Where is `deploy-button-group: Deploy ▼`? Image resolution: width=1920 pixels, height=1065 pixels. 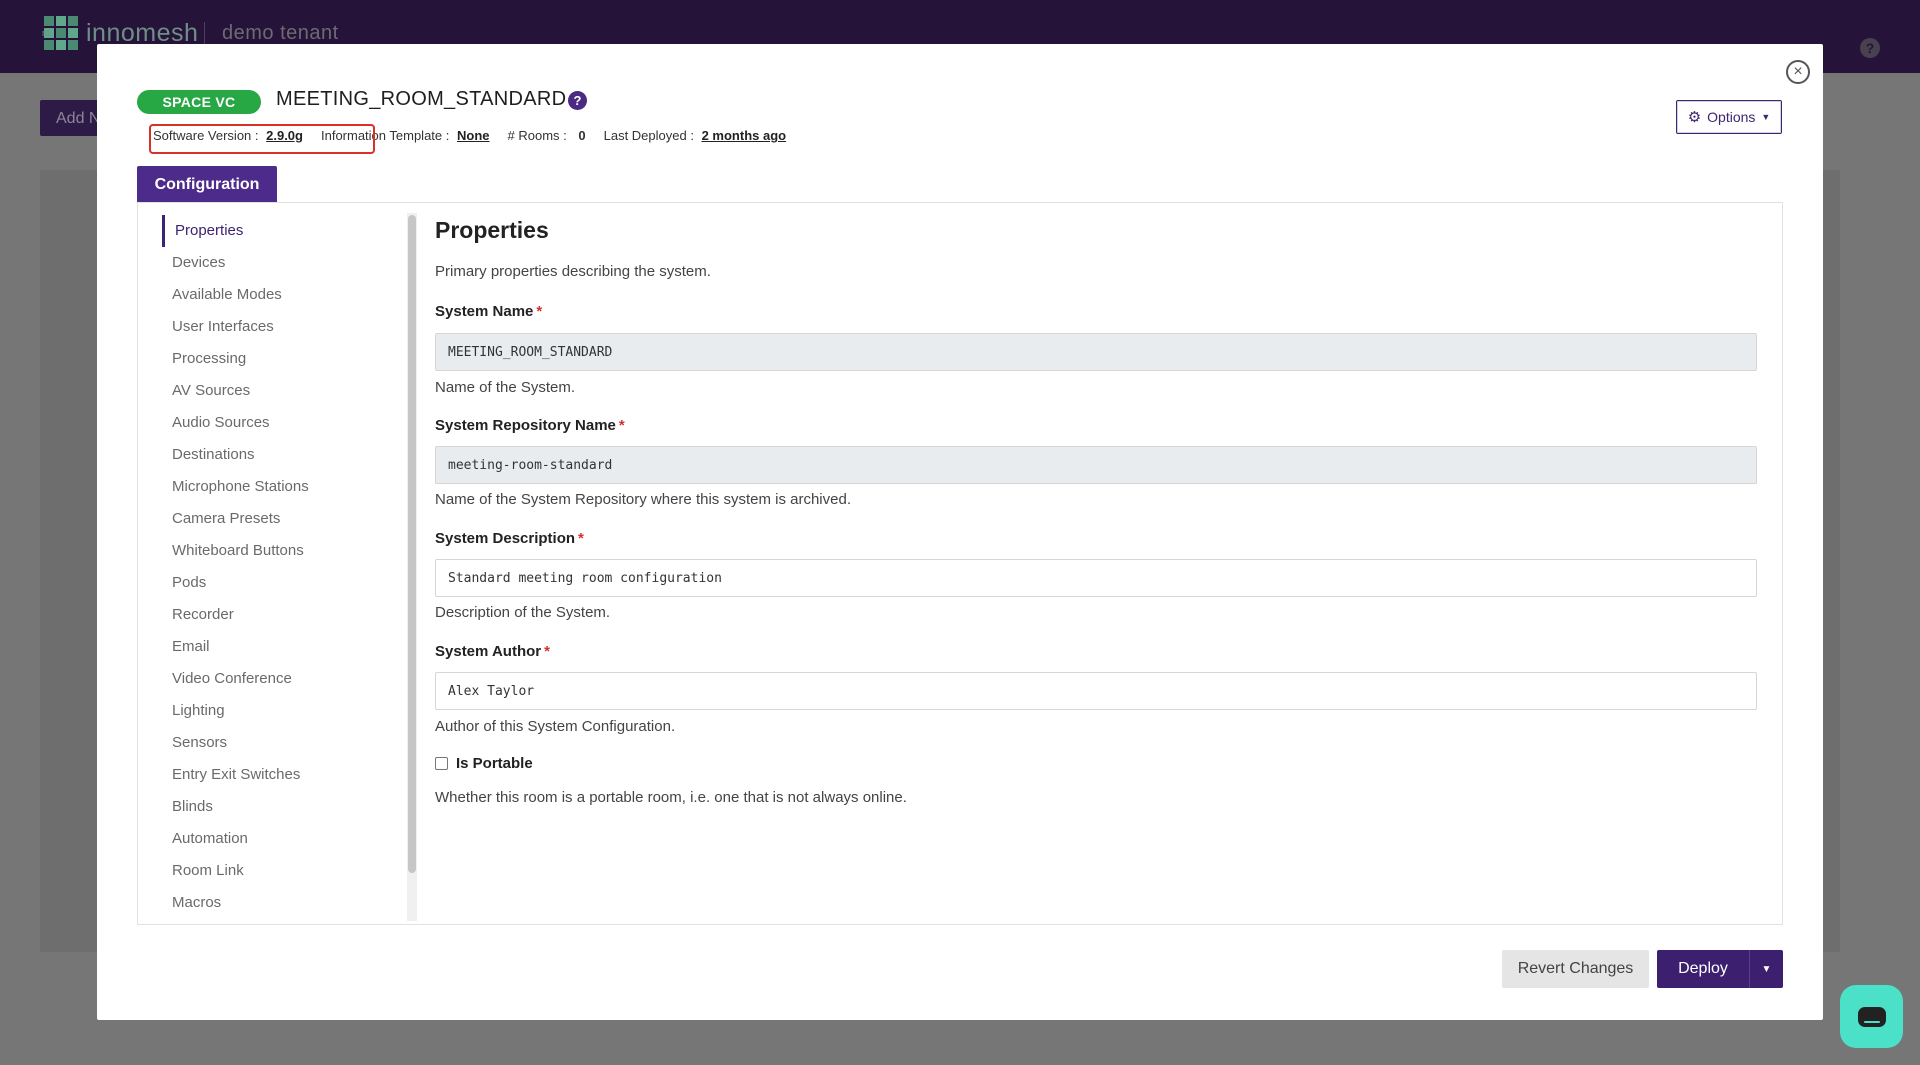
deploy-button-group: Deploy ▼ is located at coordinates (1720, 969).